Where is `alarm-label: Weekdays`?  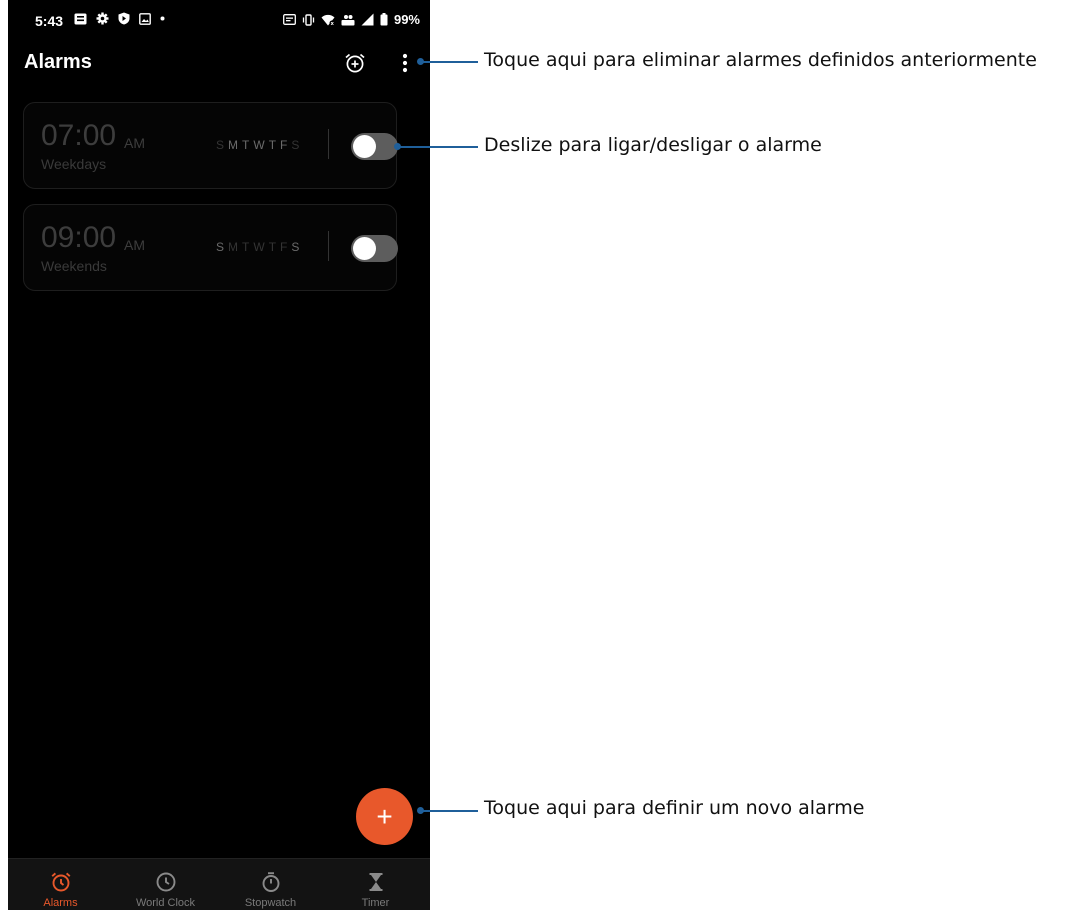 alarm-label: Weekdays is located at coordinates (74, 164).